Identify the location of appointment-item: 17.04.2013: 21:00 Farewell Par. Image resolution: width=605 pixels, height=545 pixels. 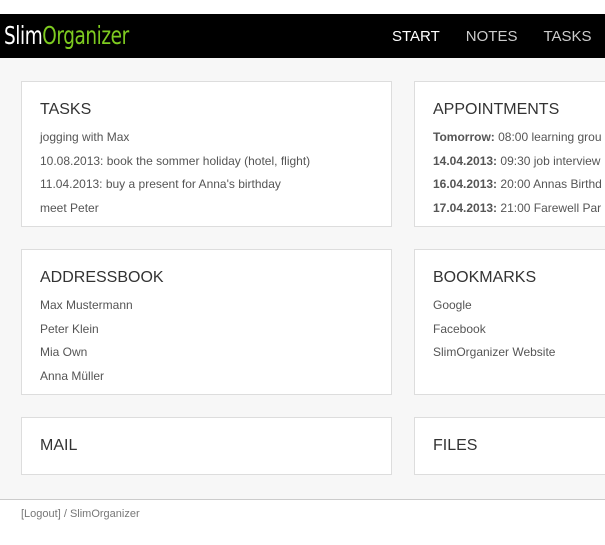
(519, 209).